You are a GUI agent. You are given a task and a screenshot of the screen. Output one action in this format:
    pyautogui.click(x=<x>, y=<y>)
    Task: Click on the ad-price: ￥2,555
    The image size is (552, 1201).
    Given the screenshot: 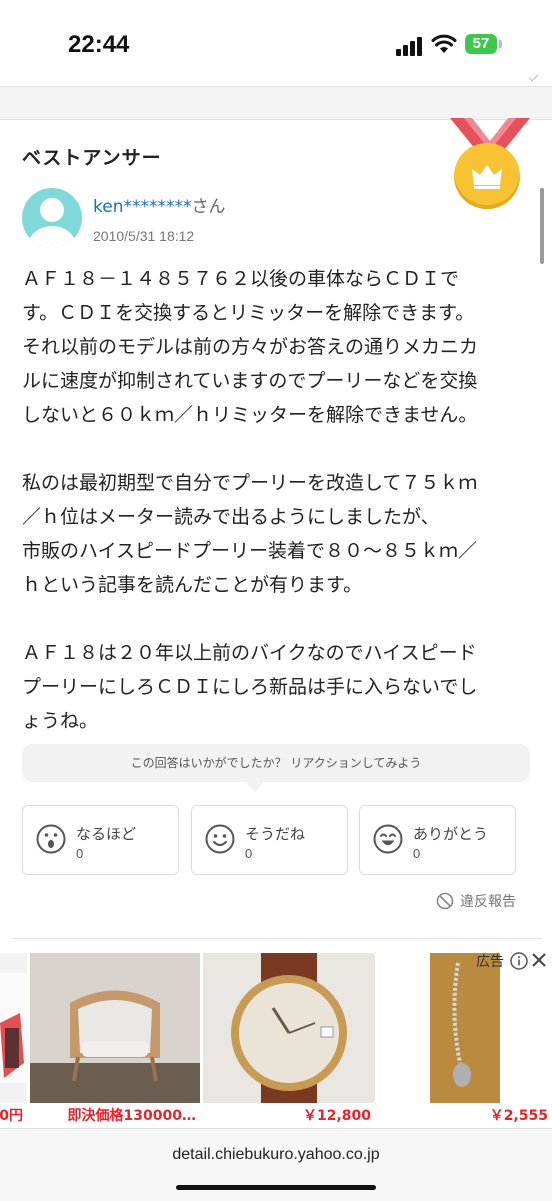 What is the action you would take?
    pyautogui.click(x=518, y=1116)
    